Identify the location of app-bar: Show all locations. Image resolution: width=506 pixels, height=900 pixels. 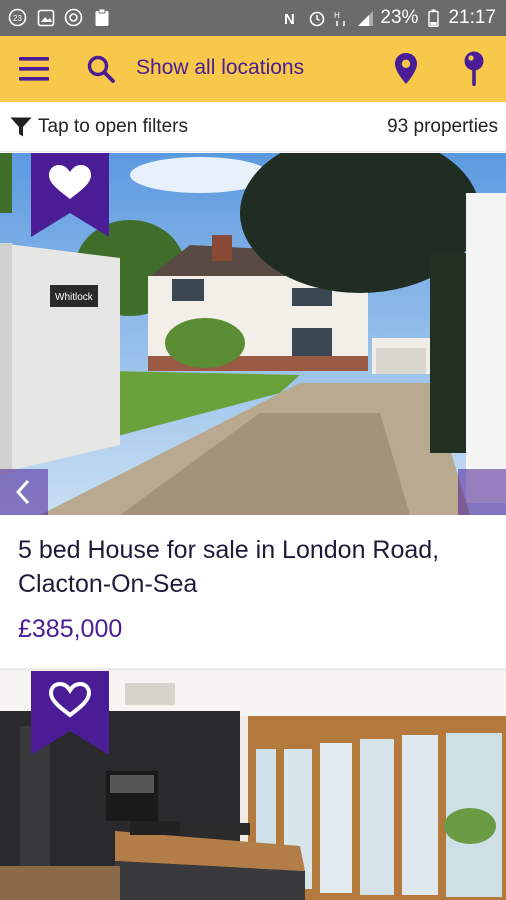
(253, 69).